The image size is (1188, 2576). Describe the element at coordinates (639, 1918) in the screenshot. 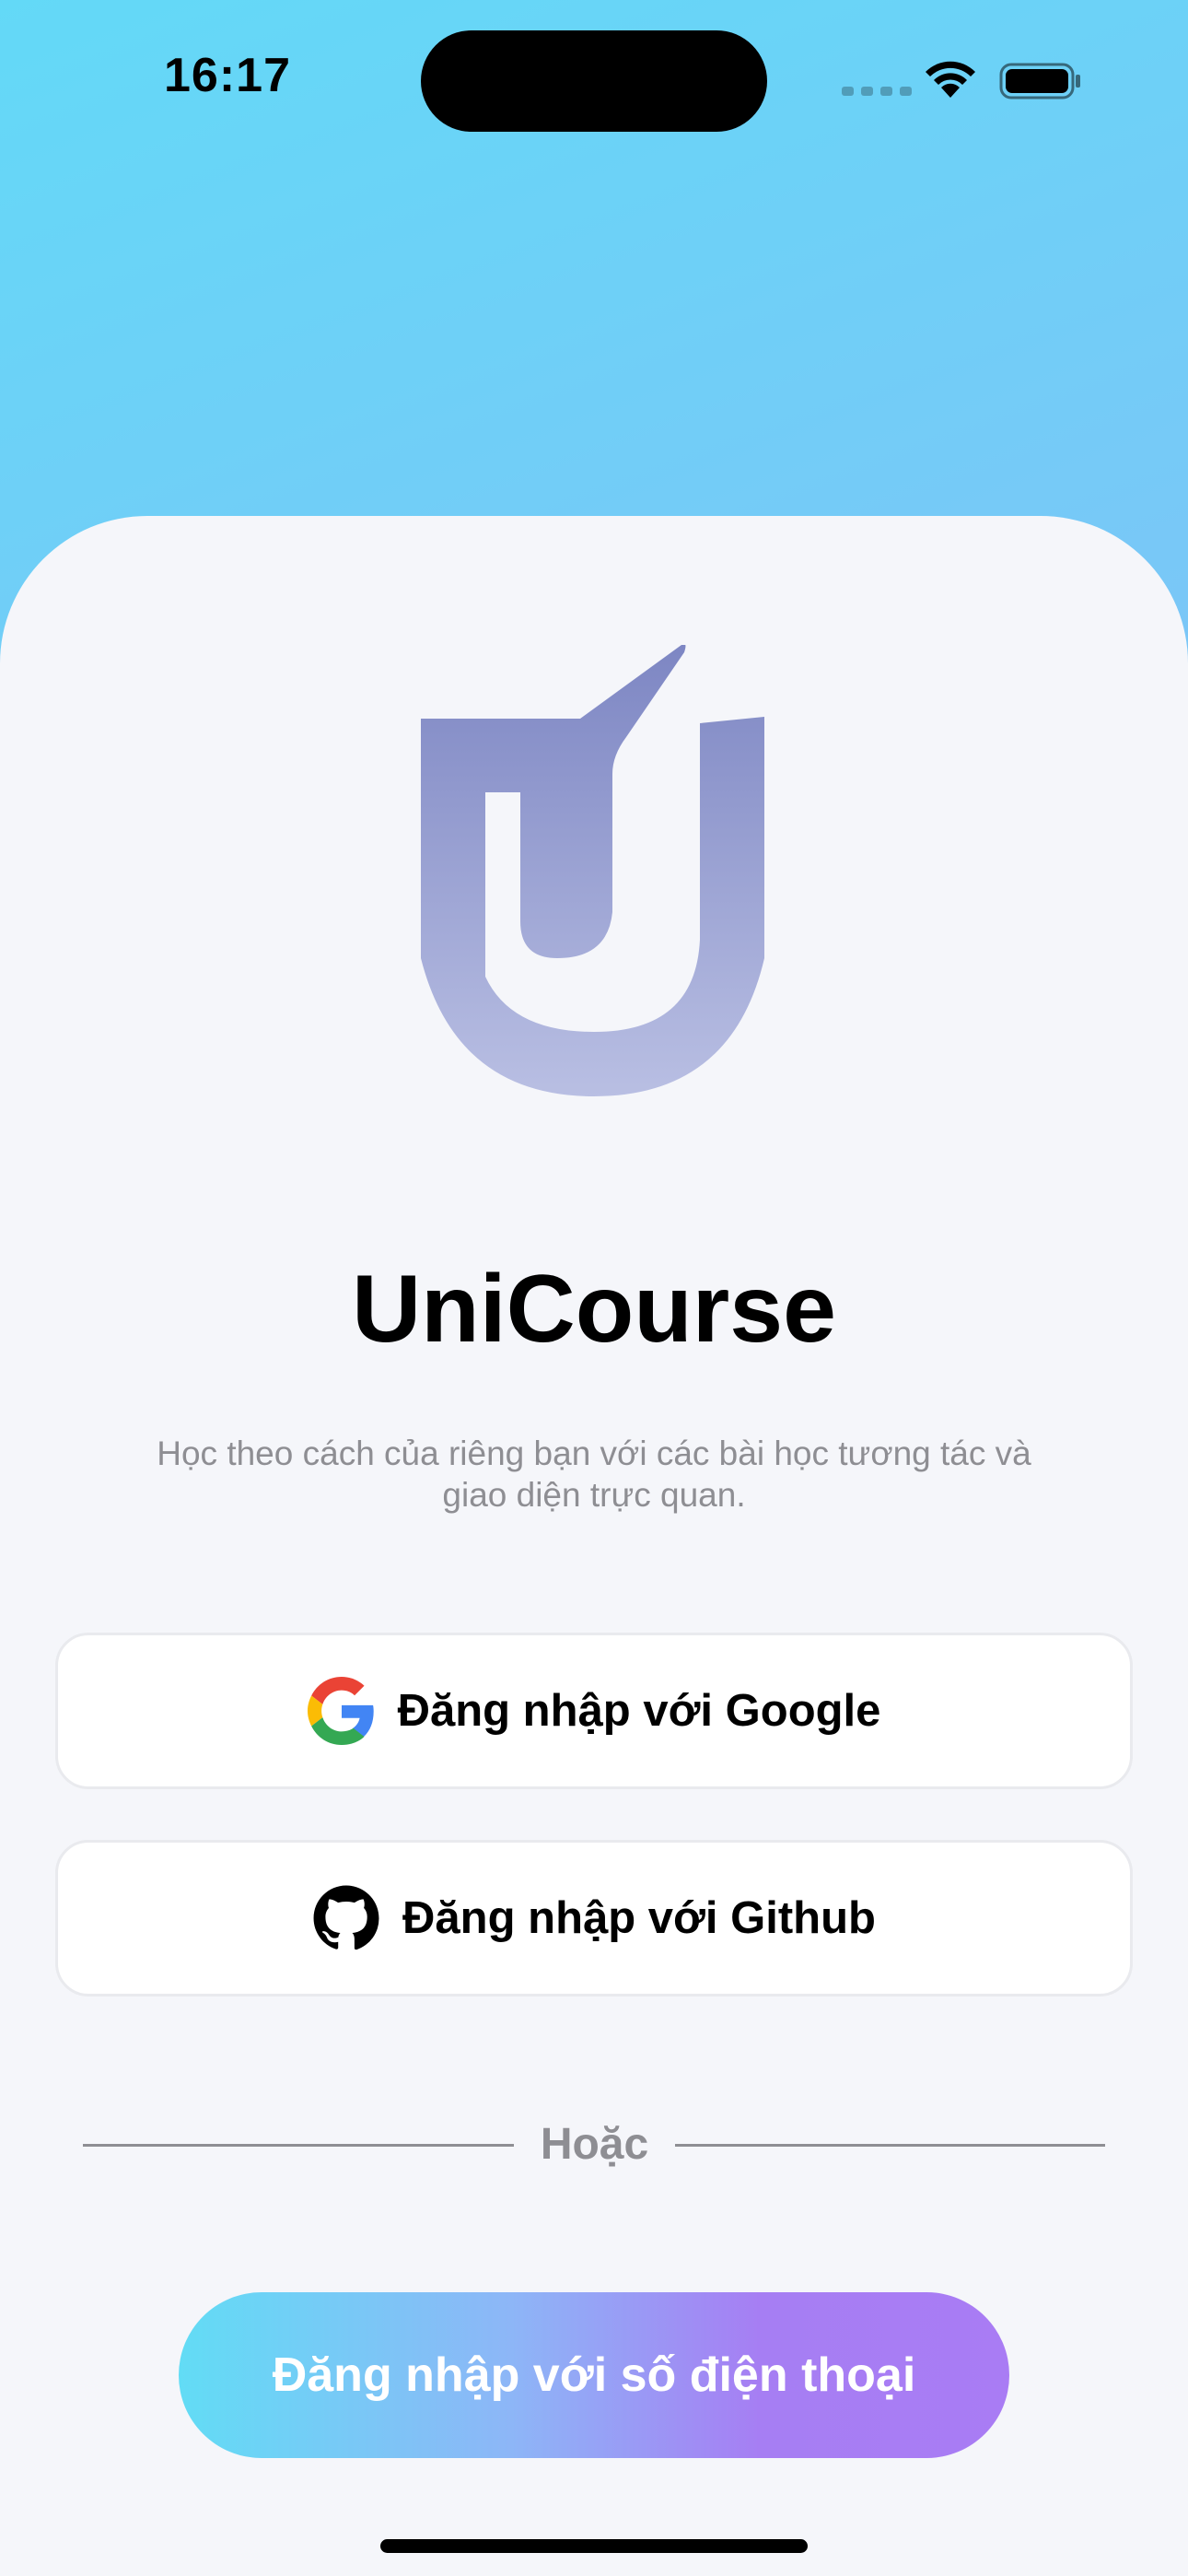

I see `github-login-label: Đăng nhập với Github` at that location.